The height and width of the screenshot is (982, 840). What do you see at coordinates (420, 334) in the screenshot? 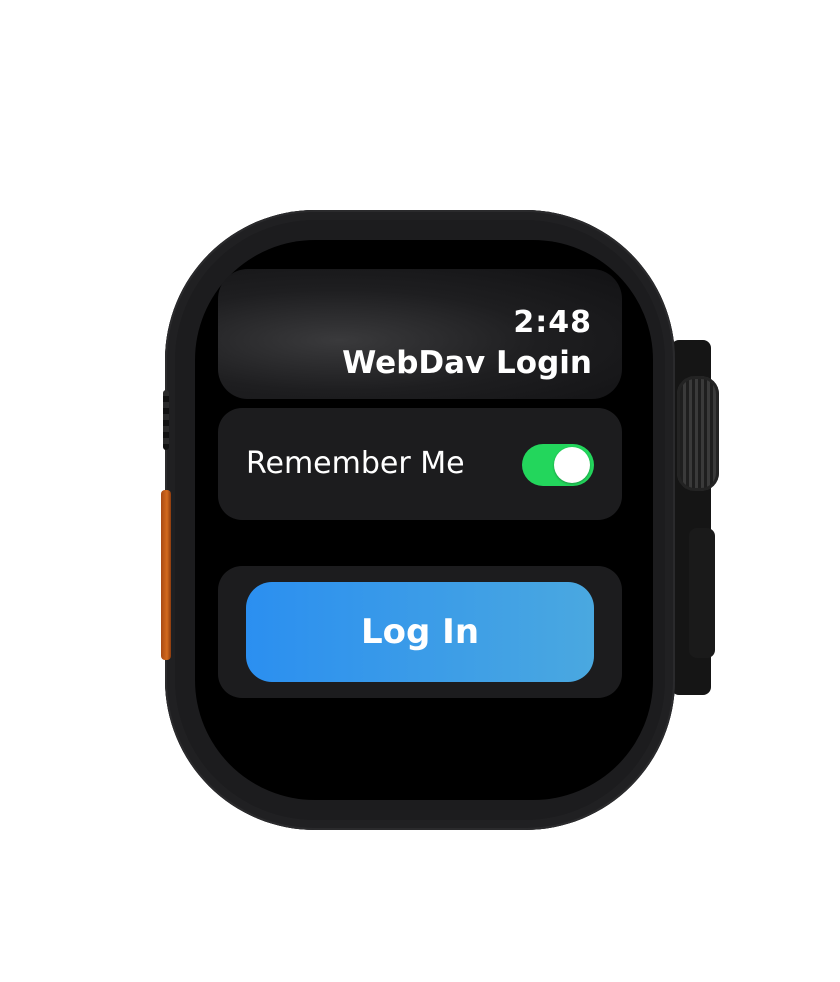
I see `nav-header: 2:48 WebDav Login` at bounding box center [420, 334].